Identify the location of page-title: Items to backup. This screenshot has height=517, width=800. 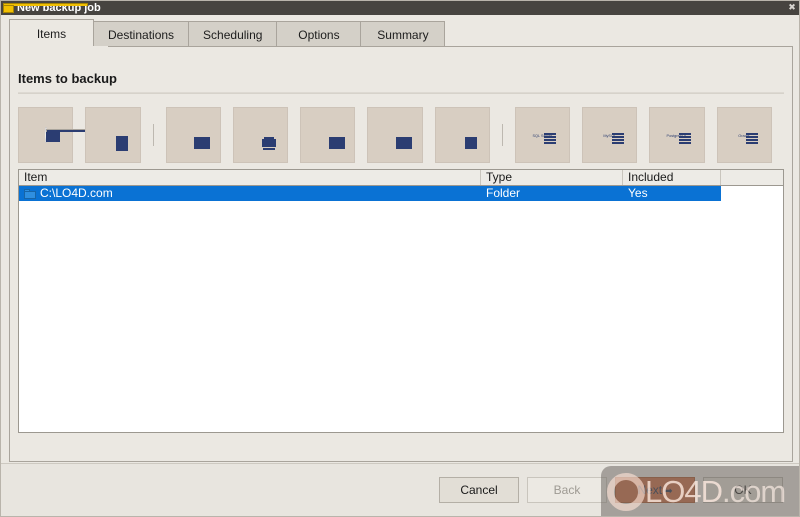
(67, 78).